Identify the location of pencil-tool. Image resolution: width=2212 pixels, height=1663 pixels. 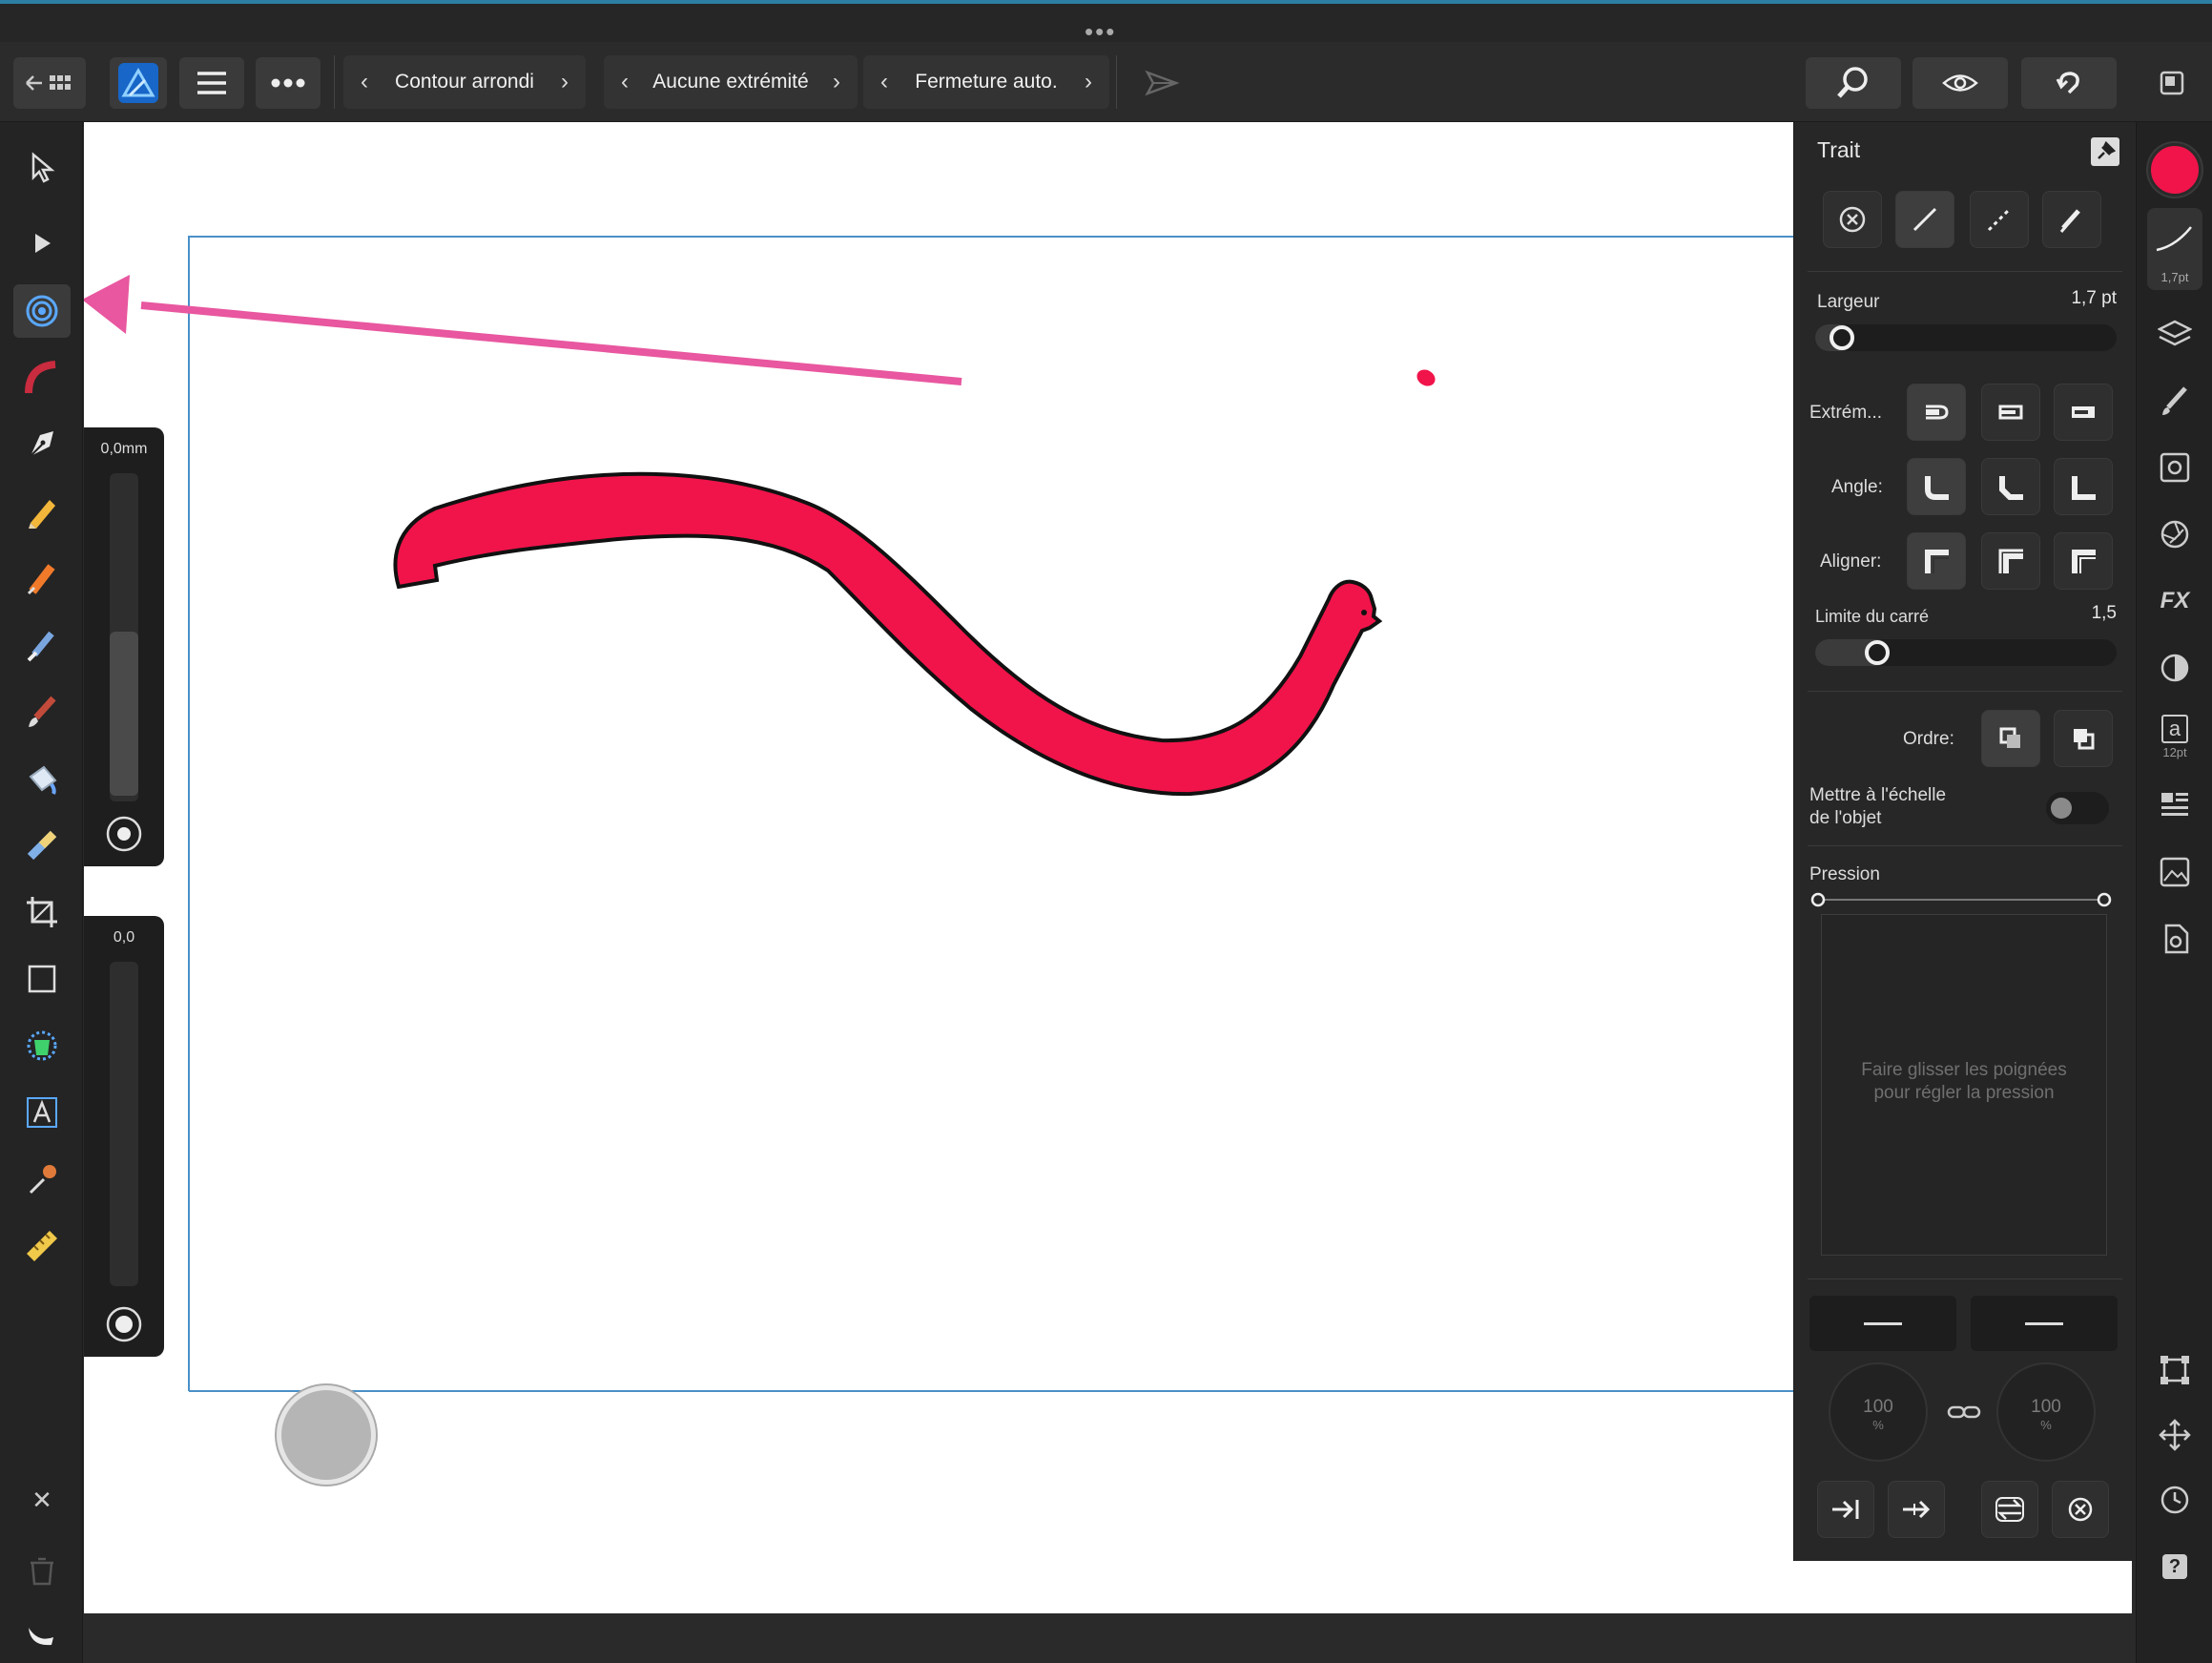
(42, 511).